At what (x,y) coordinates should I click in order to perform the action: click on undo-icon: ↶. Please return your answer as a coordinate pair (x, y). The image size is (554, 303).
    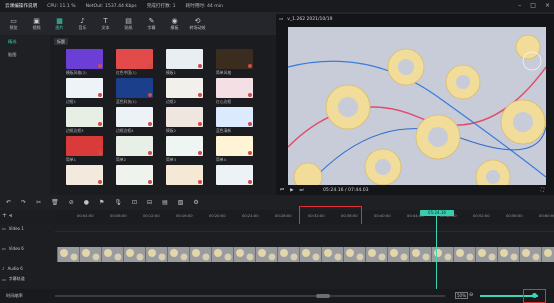
    Looking at the image, I should click on (8, 202).